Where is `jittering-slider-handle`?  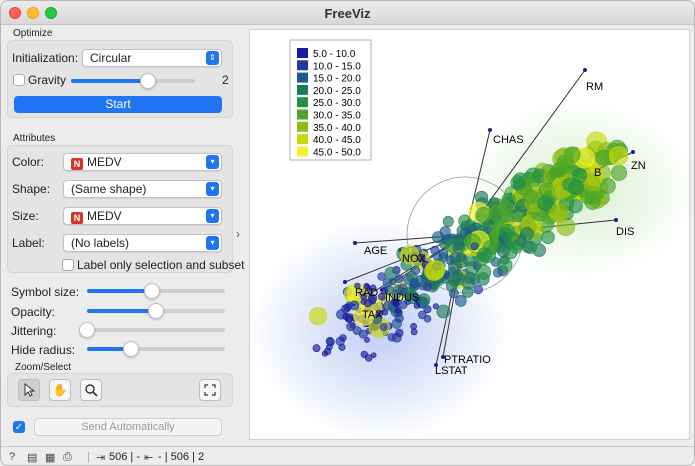
jittering-slider-handle is located at coordinates (87, 330).